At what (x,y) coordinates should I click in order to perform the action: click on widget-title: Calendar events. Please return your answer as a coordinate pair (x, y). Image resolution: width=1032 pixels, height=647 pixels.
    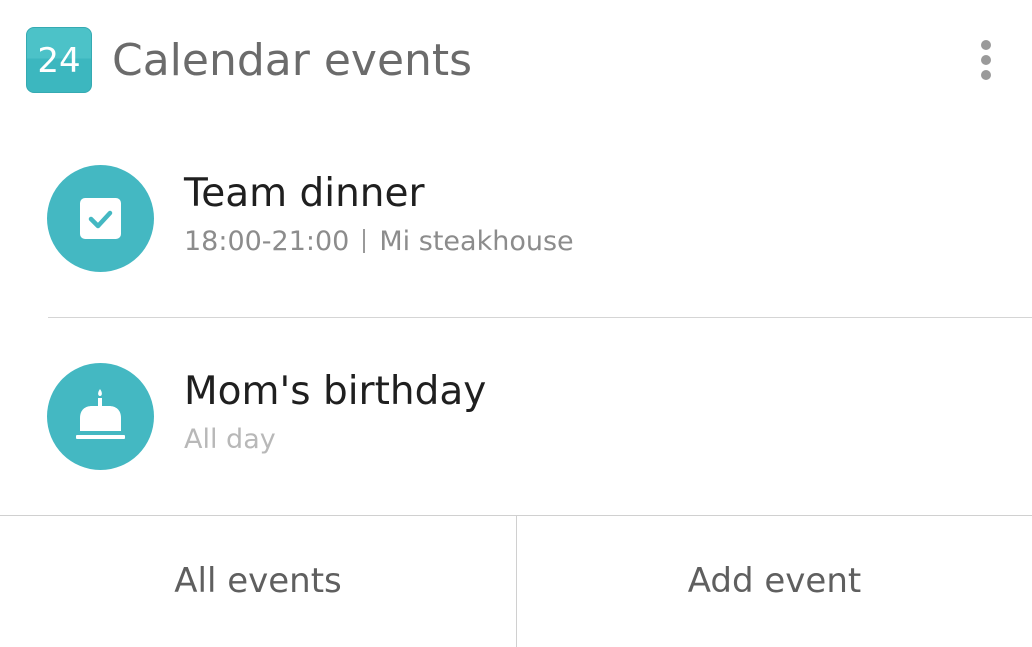
    Looking at the image, I should click on (292, 60).